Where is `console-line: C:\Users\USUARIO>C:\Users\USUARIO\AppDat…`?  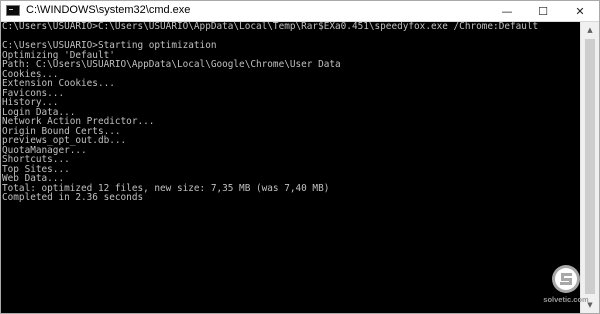 console-line: C:\Users\USUARIO>C:\Users\USUARIO\AppDat… is located at coordinates (270, 27).